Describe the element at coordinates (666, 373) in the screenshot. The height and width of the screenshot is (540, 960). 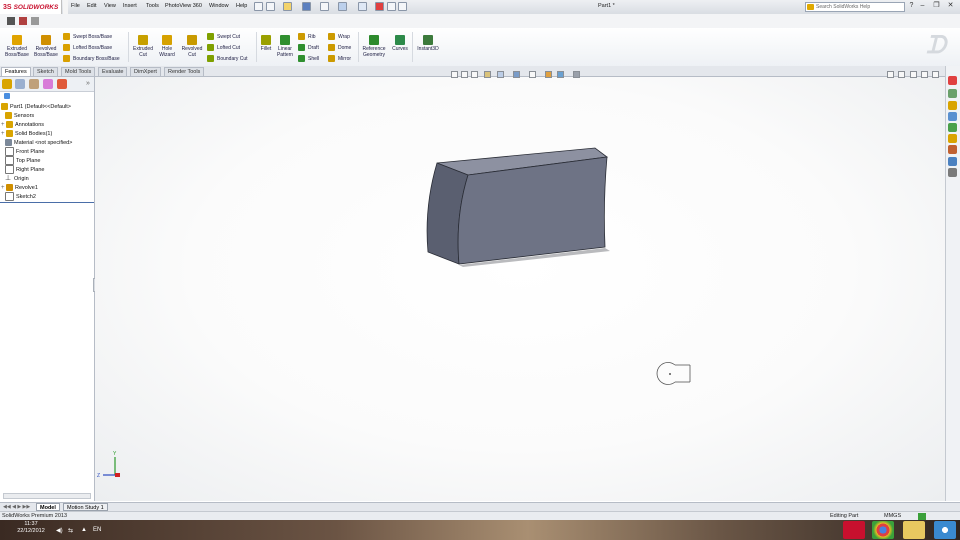
I see `sketch-arc` at that location.